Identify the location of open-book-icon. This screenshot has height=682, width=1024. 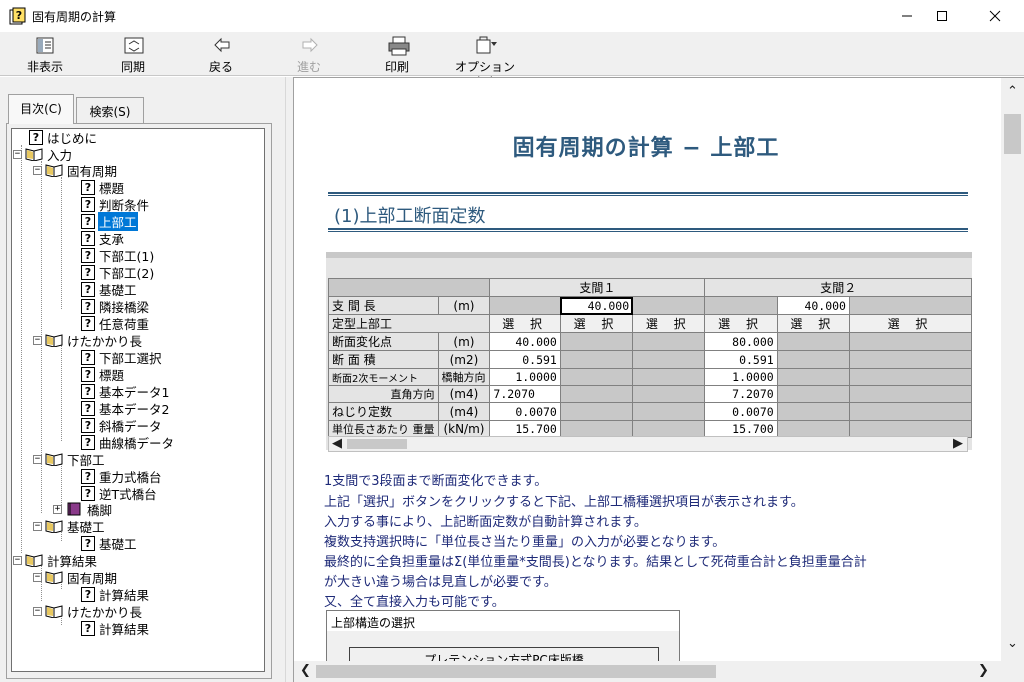
(54, 340).